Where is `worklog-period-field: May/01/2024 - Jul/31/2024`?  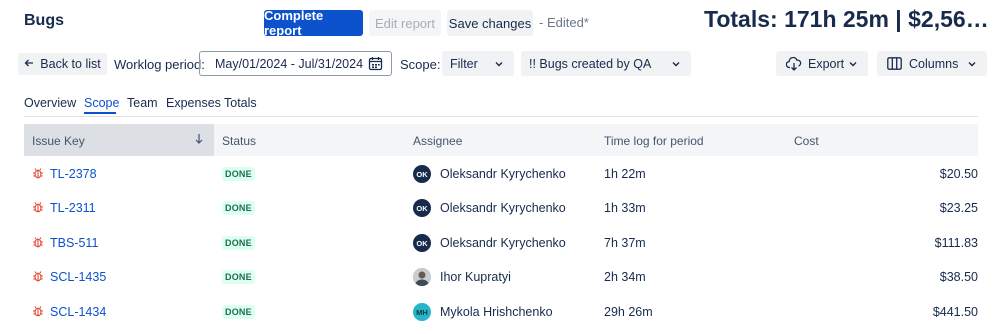 worklog-period-field: May/01/2024 - Jul/31/2024 is located at coordinates (295, 63).